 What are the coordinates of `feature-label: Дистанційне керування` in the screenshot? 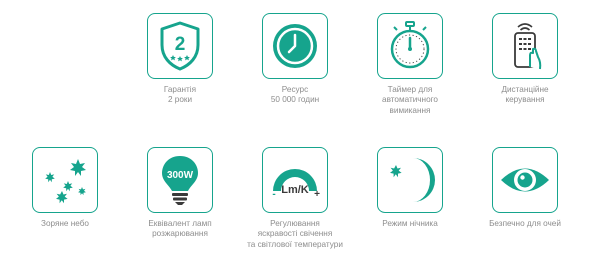 It's located at (525, 95).